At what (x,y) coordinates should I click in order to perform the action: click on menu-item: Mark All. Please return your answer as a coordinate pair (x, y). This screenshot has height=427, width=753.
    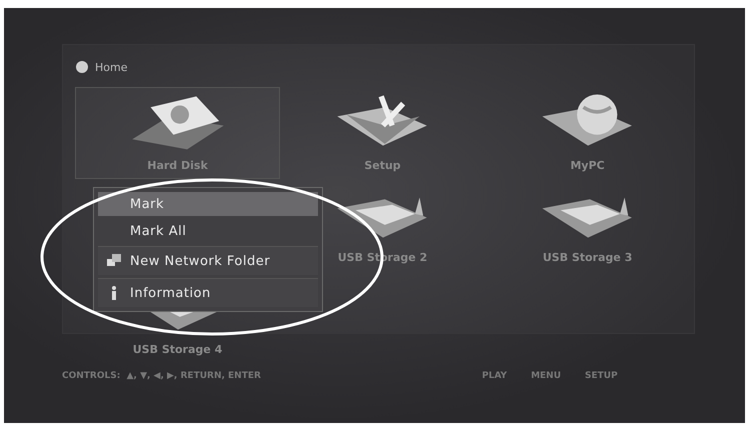
    Looking at the image, I should click on (208, 231).